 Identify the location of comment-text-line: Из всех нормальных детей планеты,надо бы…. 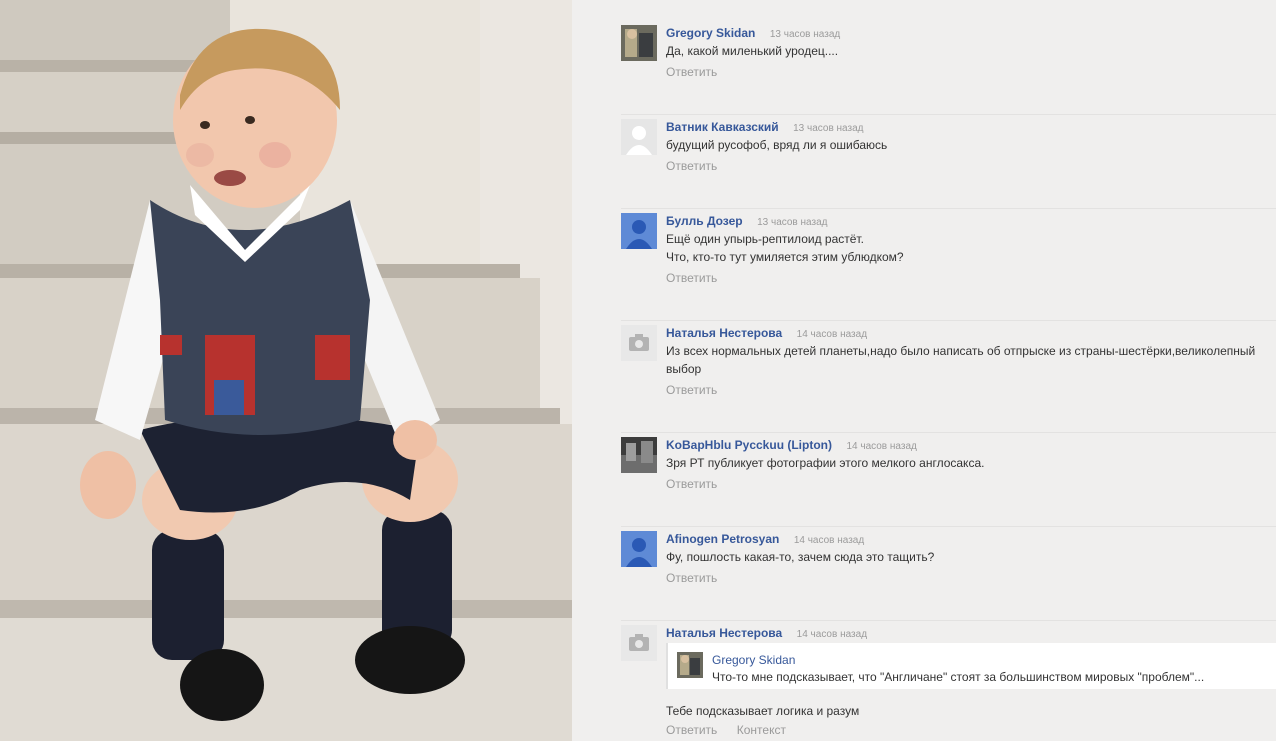
(961, 351).